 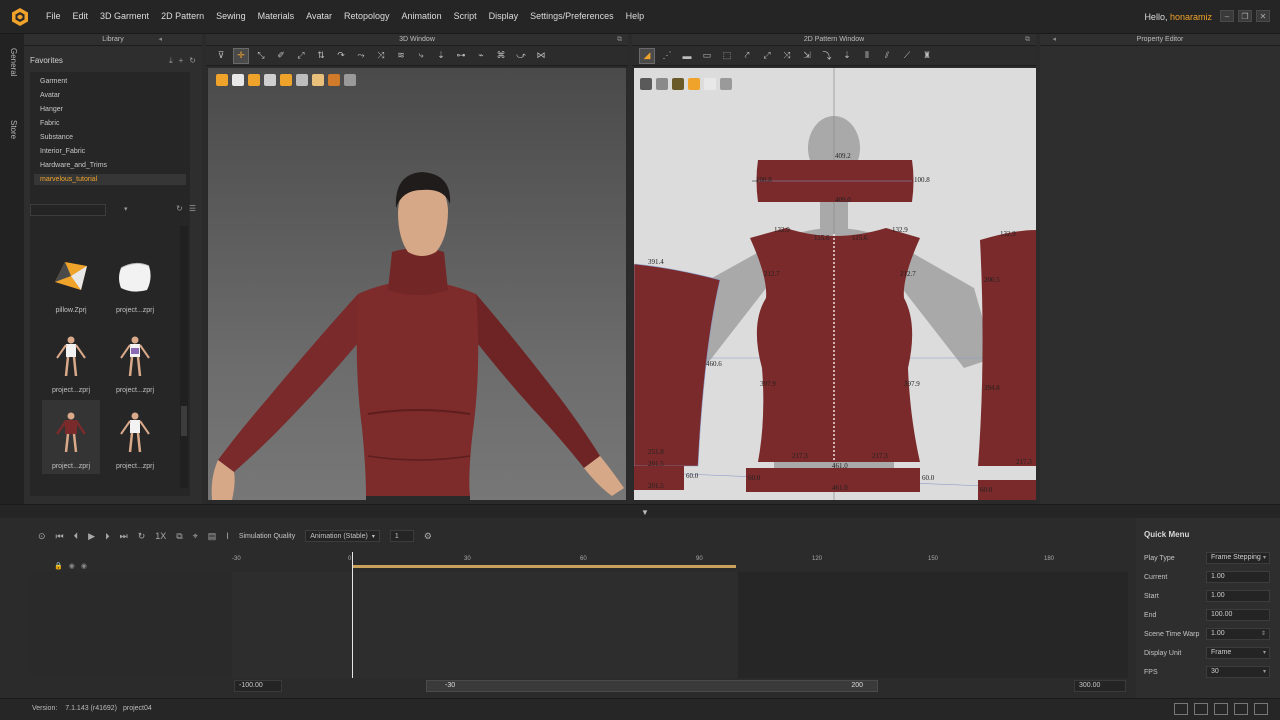 I want to click on layout-single-icon, so click(x=1181, y=709).